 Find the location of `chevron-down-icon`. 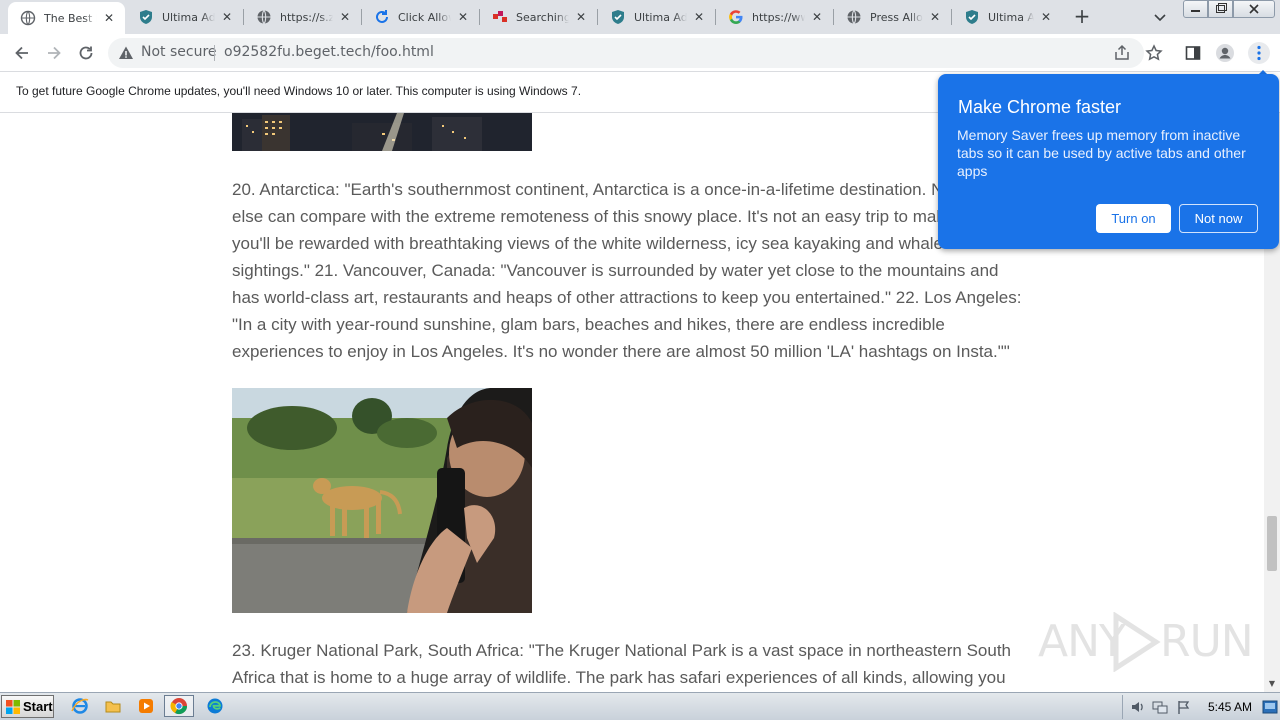

chevron-down-icon is located at coordinates (1160, 17).